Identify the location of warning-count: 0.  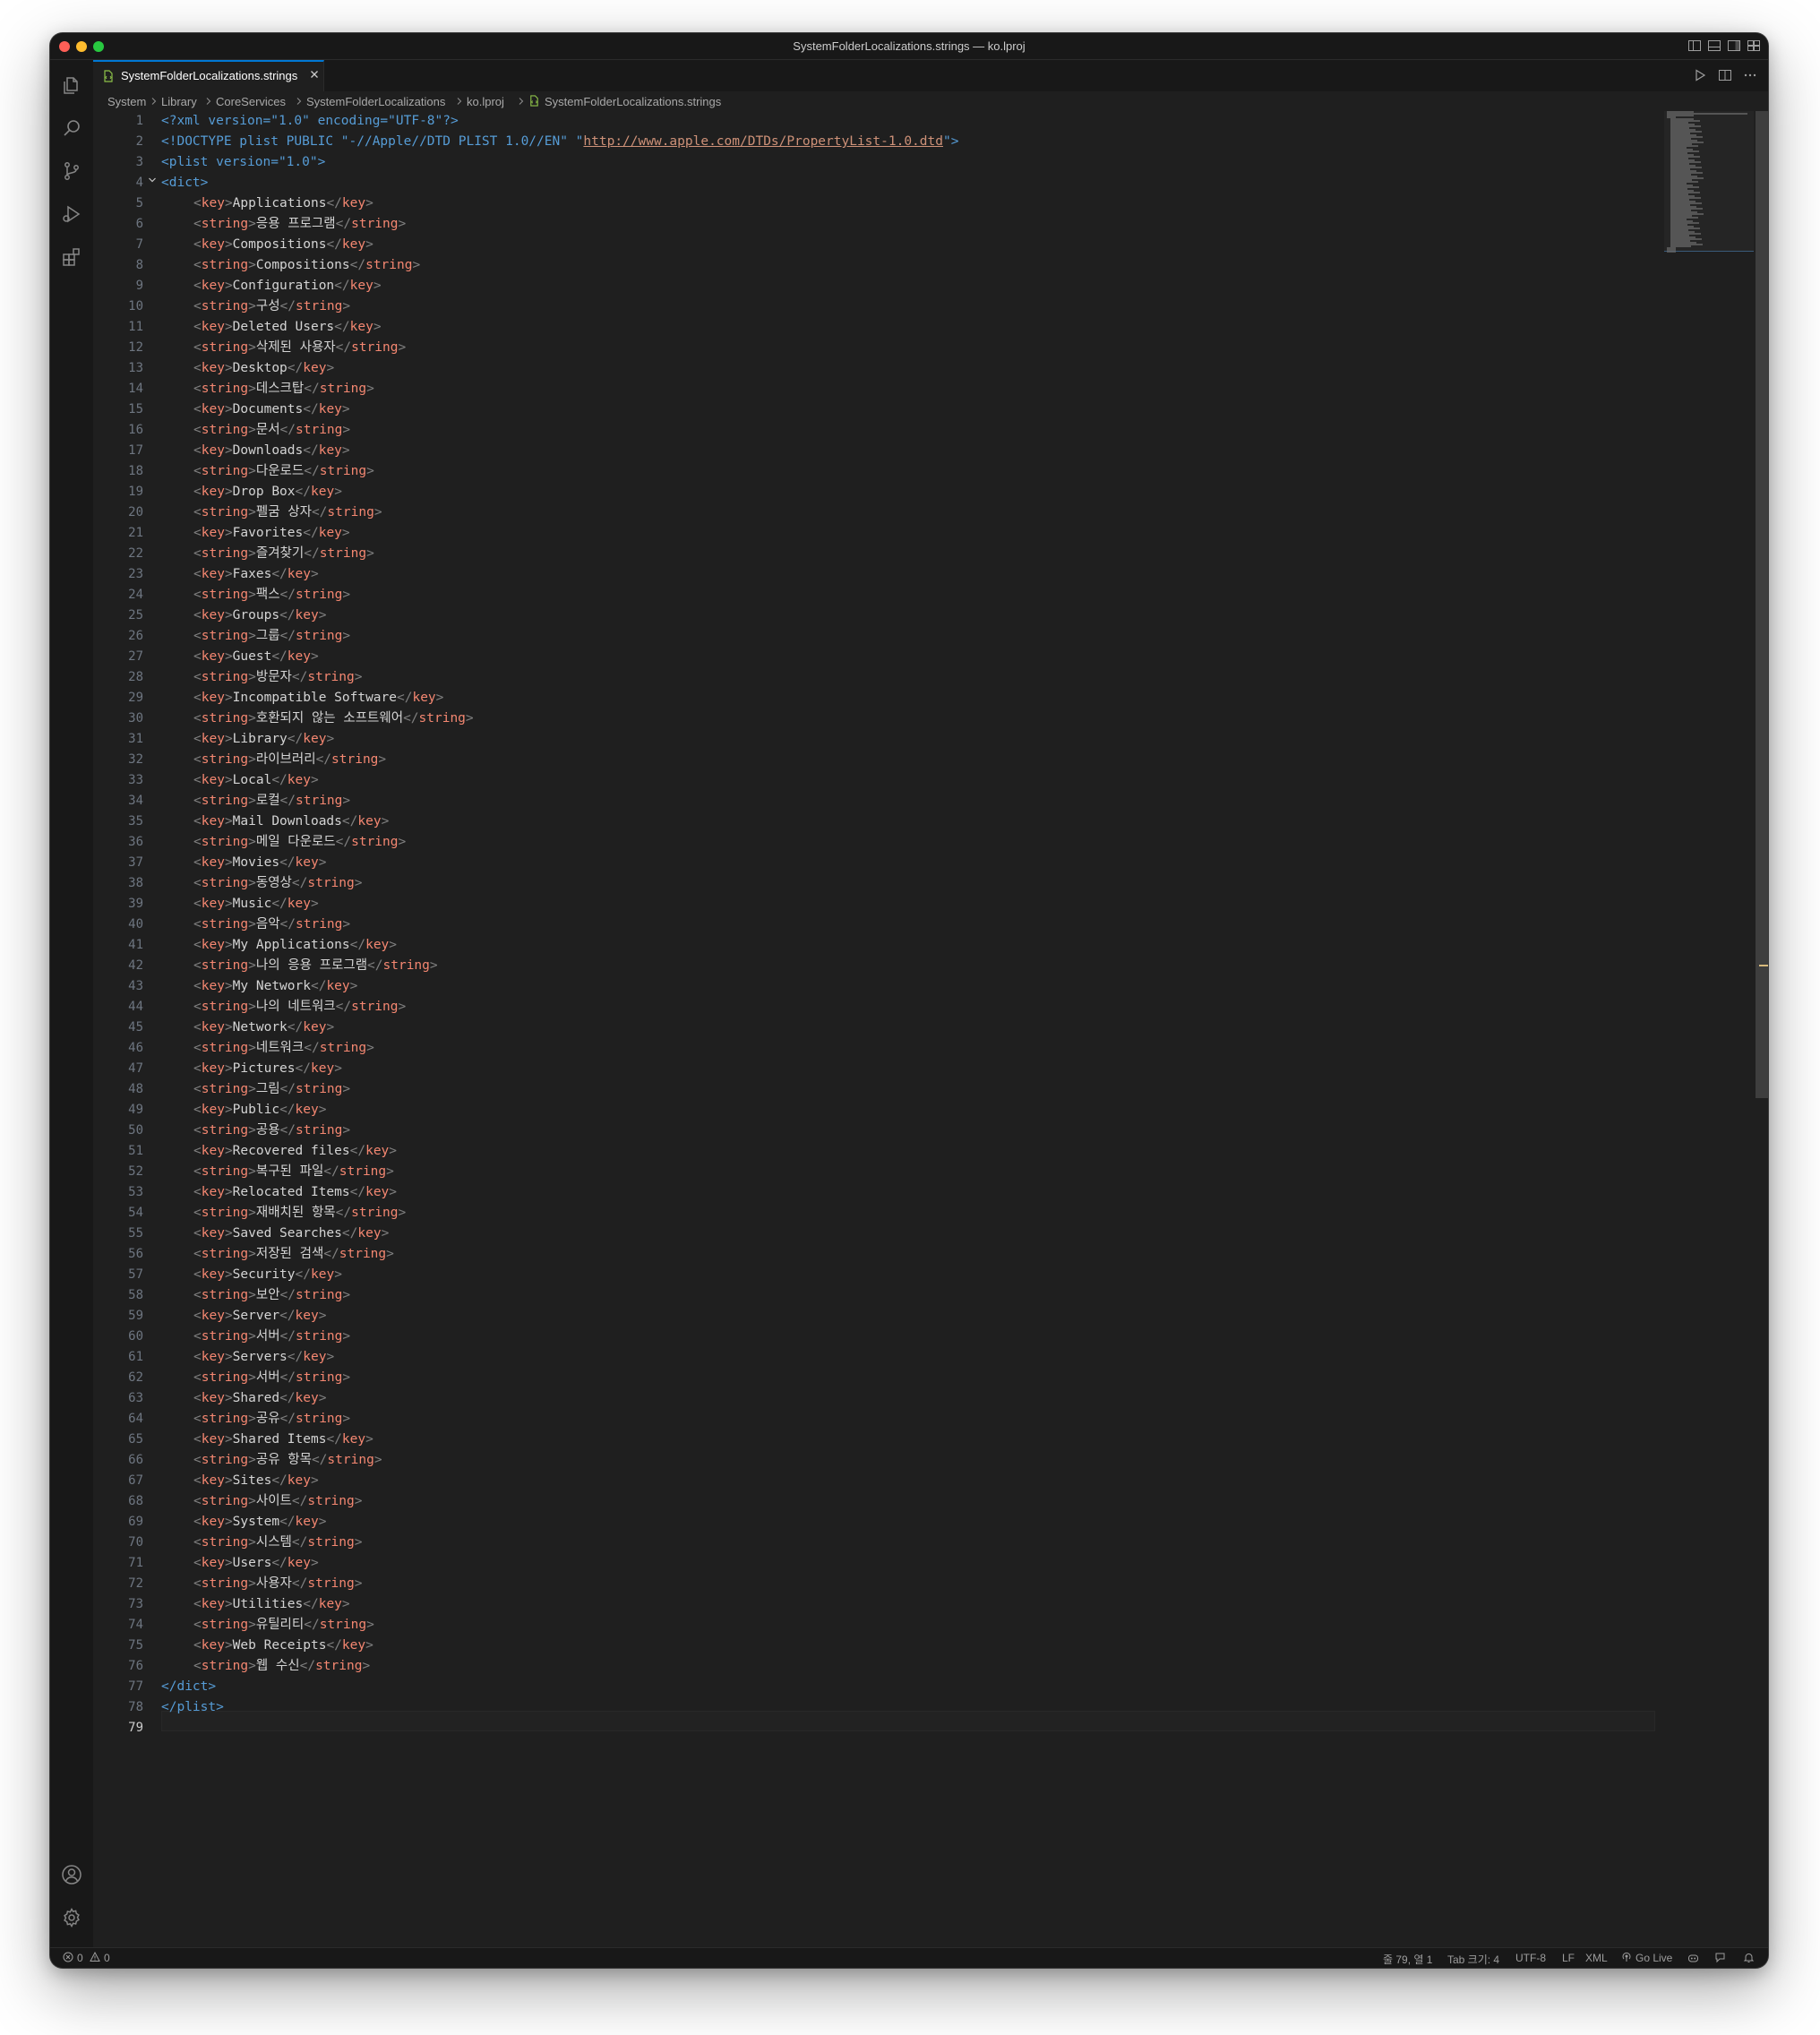
(107, 1958).